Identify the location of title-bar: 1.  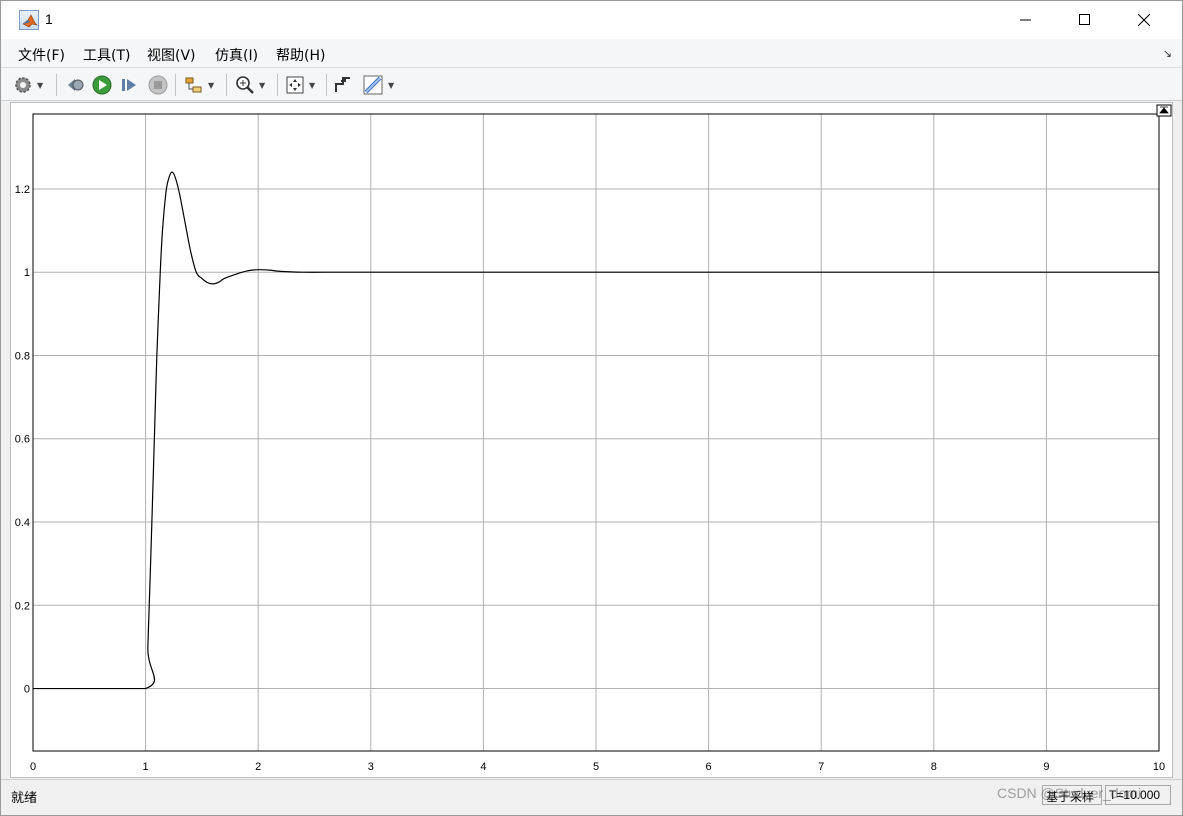
(591, 20).